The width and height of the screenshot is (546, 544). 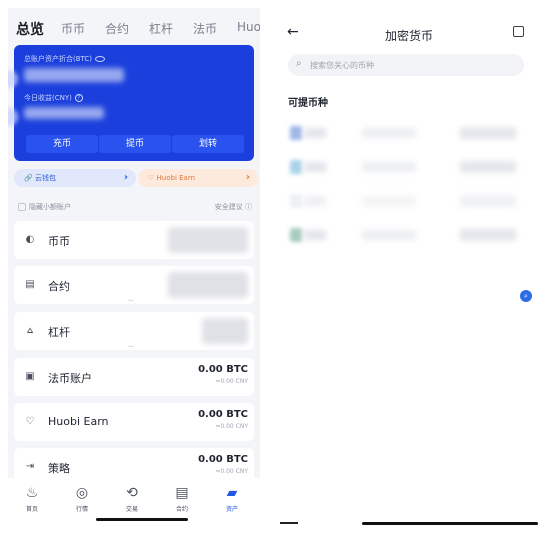 I want to click on eye-icon, so click(x=100, y=59).